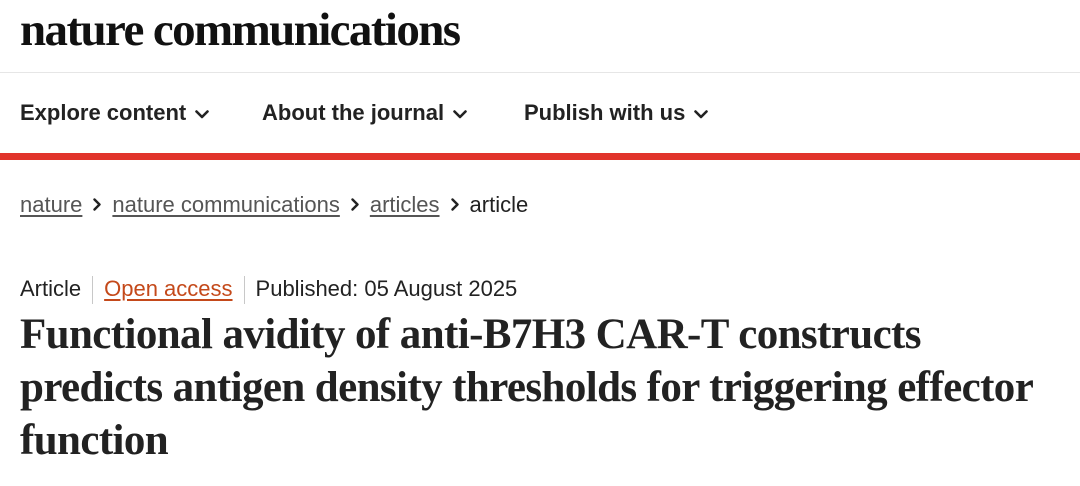  I want to click on breadcrumb-current: article, so click(499, 204).